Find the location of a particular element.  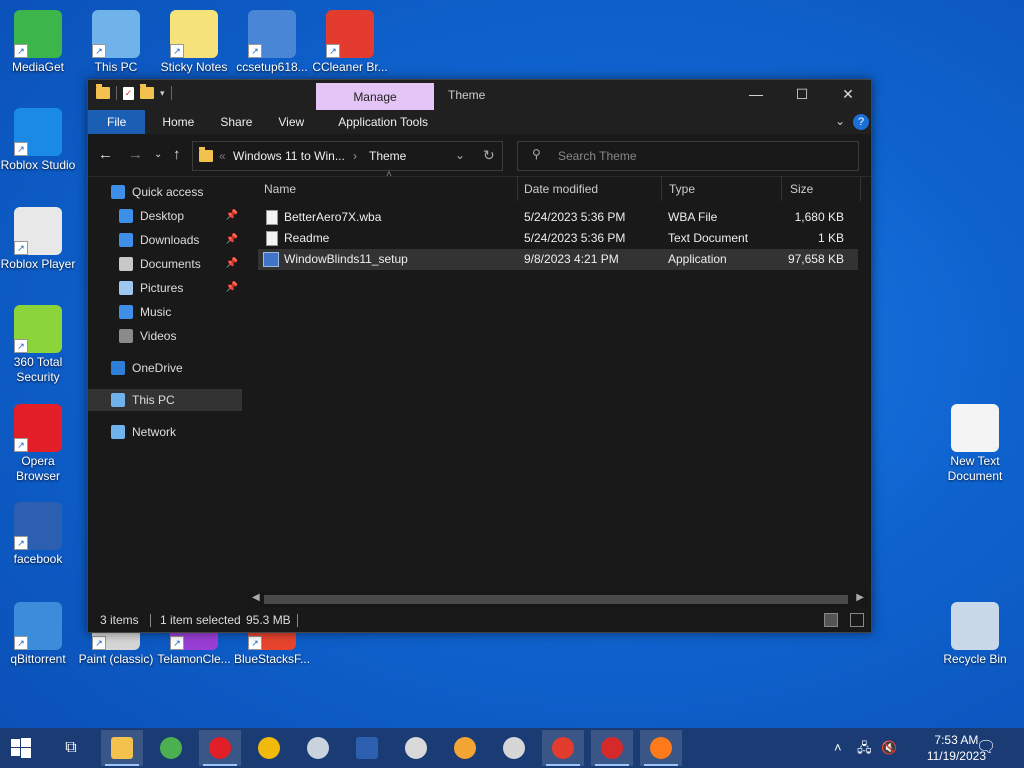

desktop-icon-label: Roblox Player is located at coordinates (38, 264).